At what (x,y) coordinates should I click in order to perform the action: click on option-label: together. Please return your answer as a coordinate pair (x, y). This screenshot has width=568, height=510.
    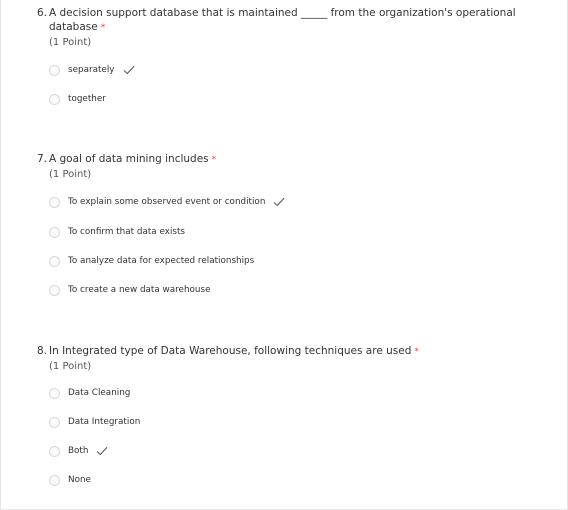
    Looking at the image, I should click on (87, 99).